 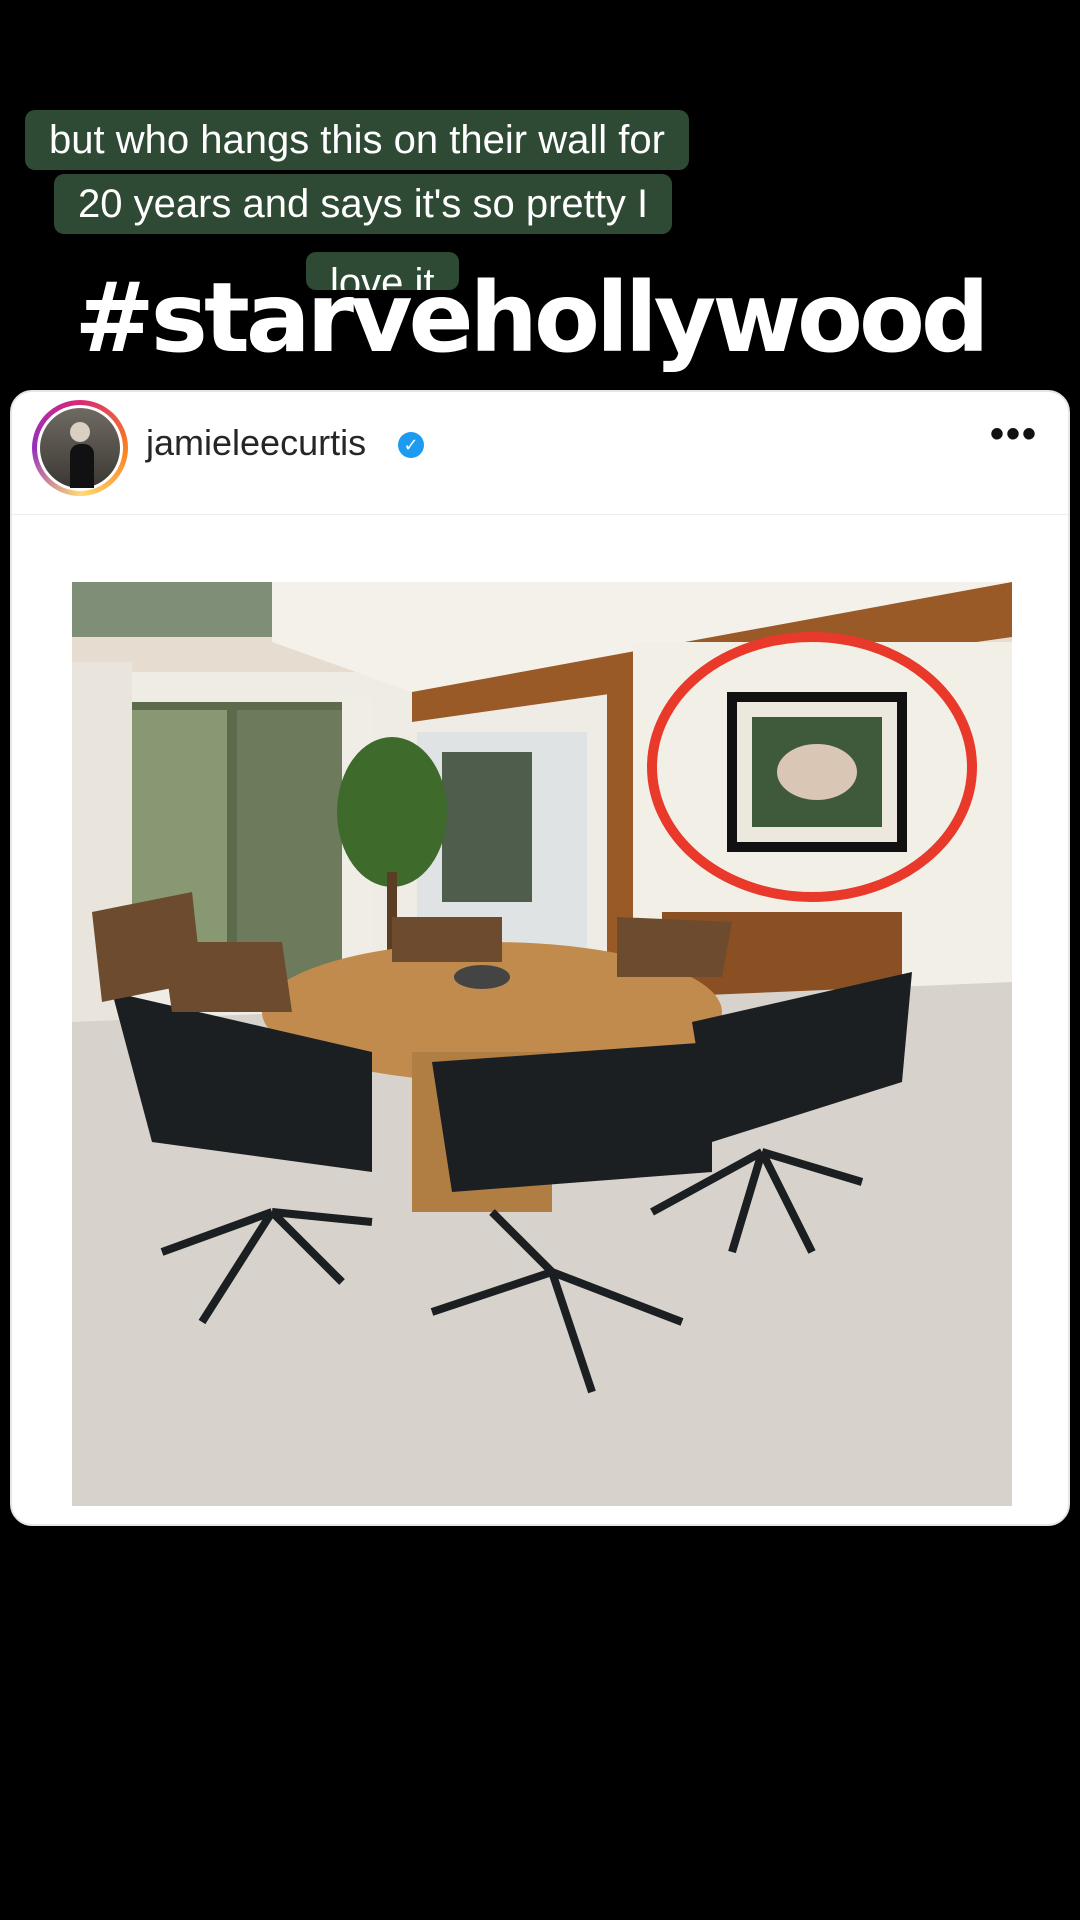 I want to click on caption-line-1: but who hangs this on their wall for, so click(x=357, y=140).